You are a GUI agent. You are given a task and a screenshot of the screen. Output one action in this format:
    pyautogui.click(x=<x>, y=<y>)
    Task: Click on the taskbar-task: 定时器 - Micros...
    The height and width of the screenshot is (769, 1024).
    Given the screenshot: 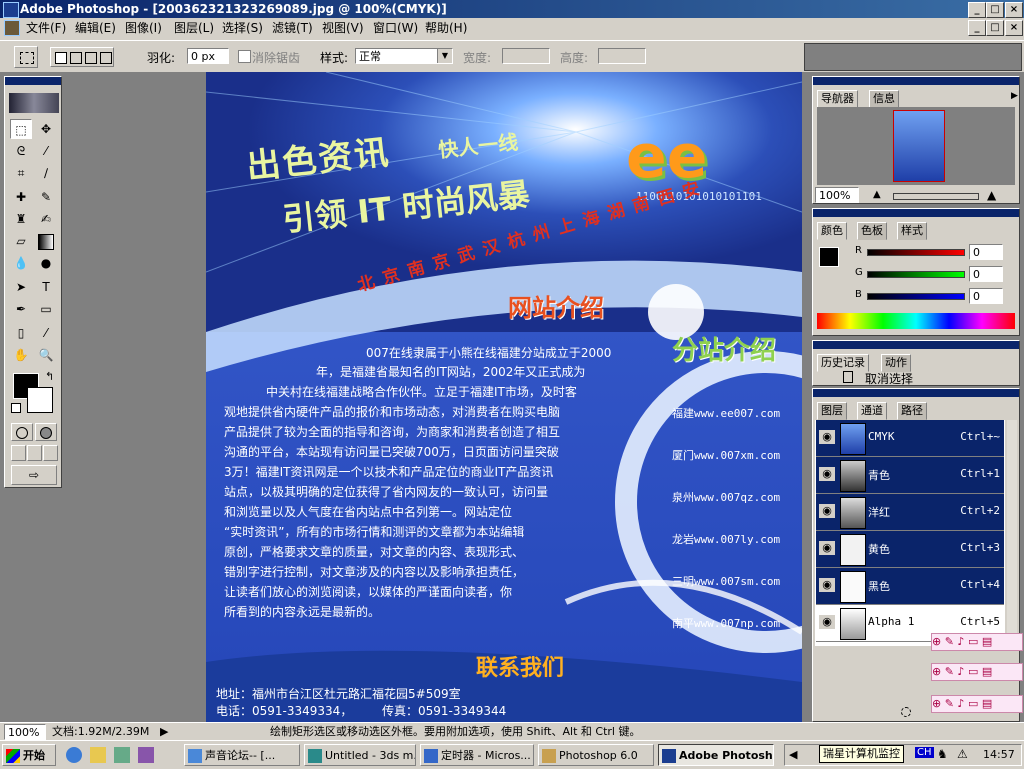 What is the action you would take?
    pyautogui.click(x=477, y=755)
    